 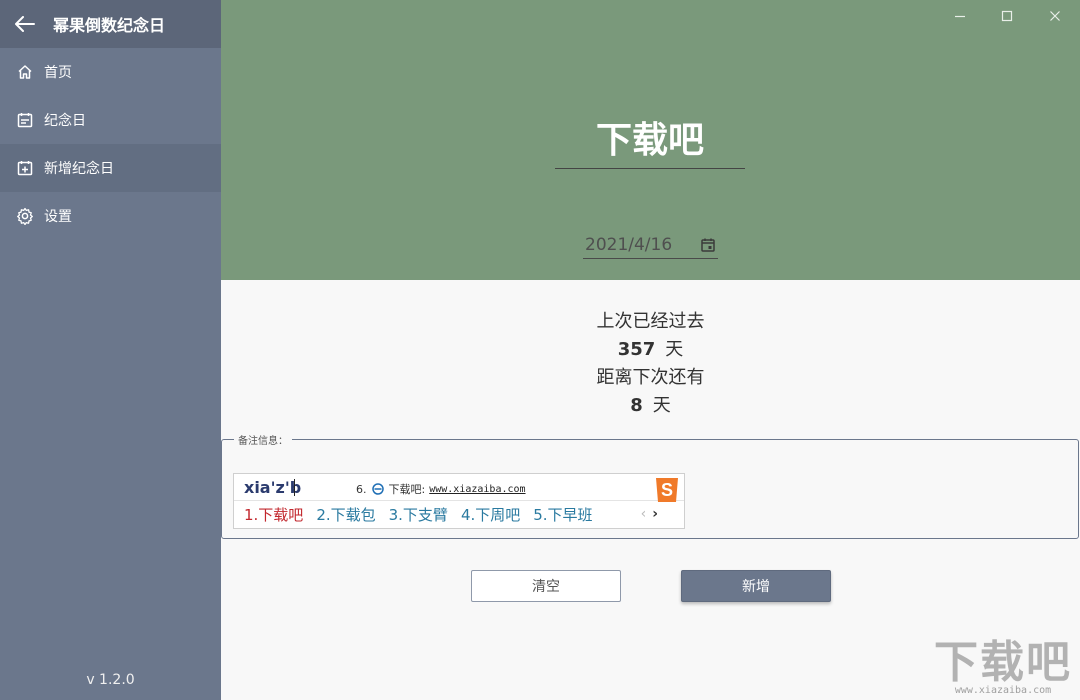 What do you see at coordinates (58, 73) in the screenshot?
I see `sidebar-item-label: 首页` at bounding box center [58, 73].